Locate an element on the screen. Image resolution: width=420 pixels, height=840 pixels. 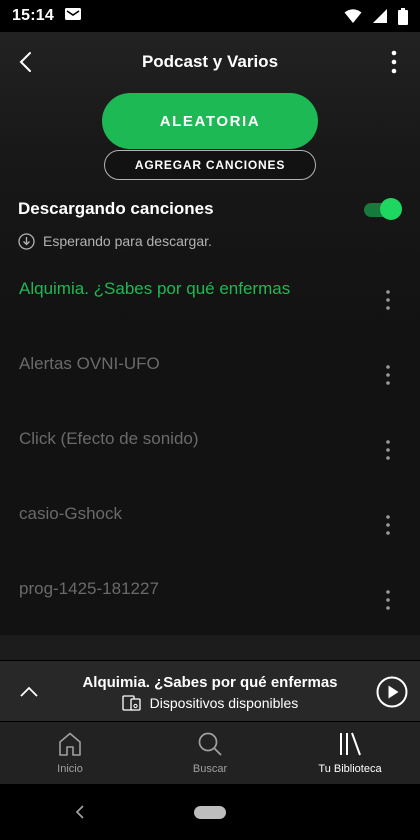
track-row: prog-1425-181227 is located at coordinates (210, 594).